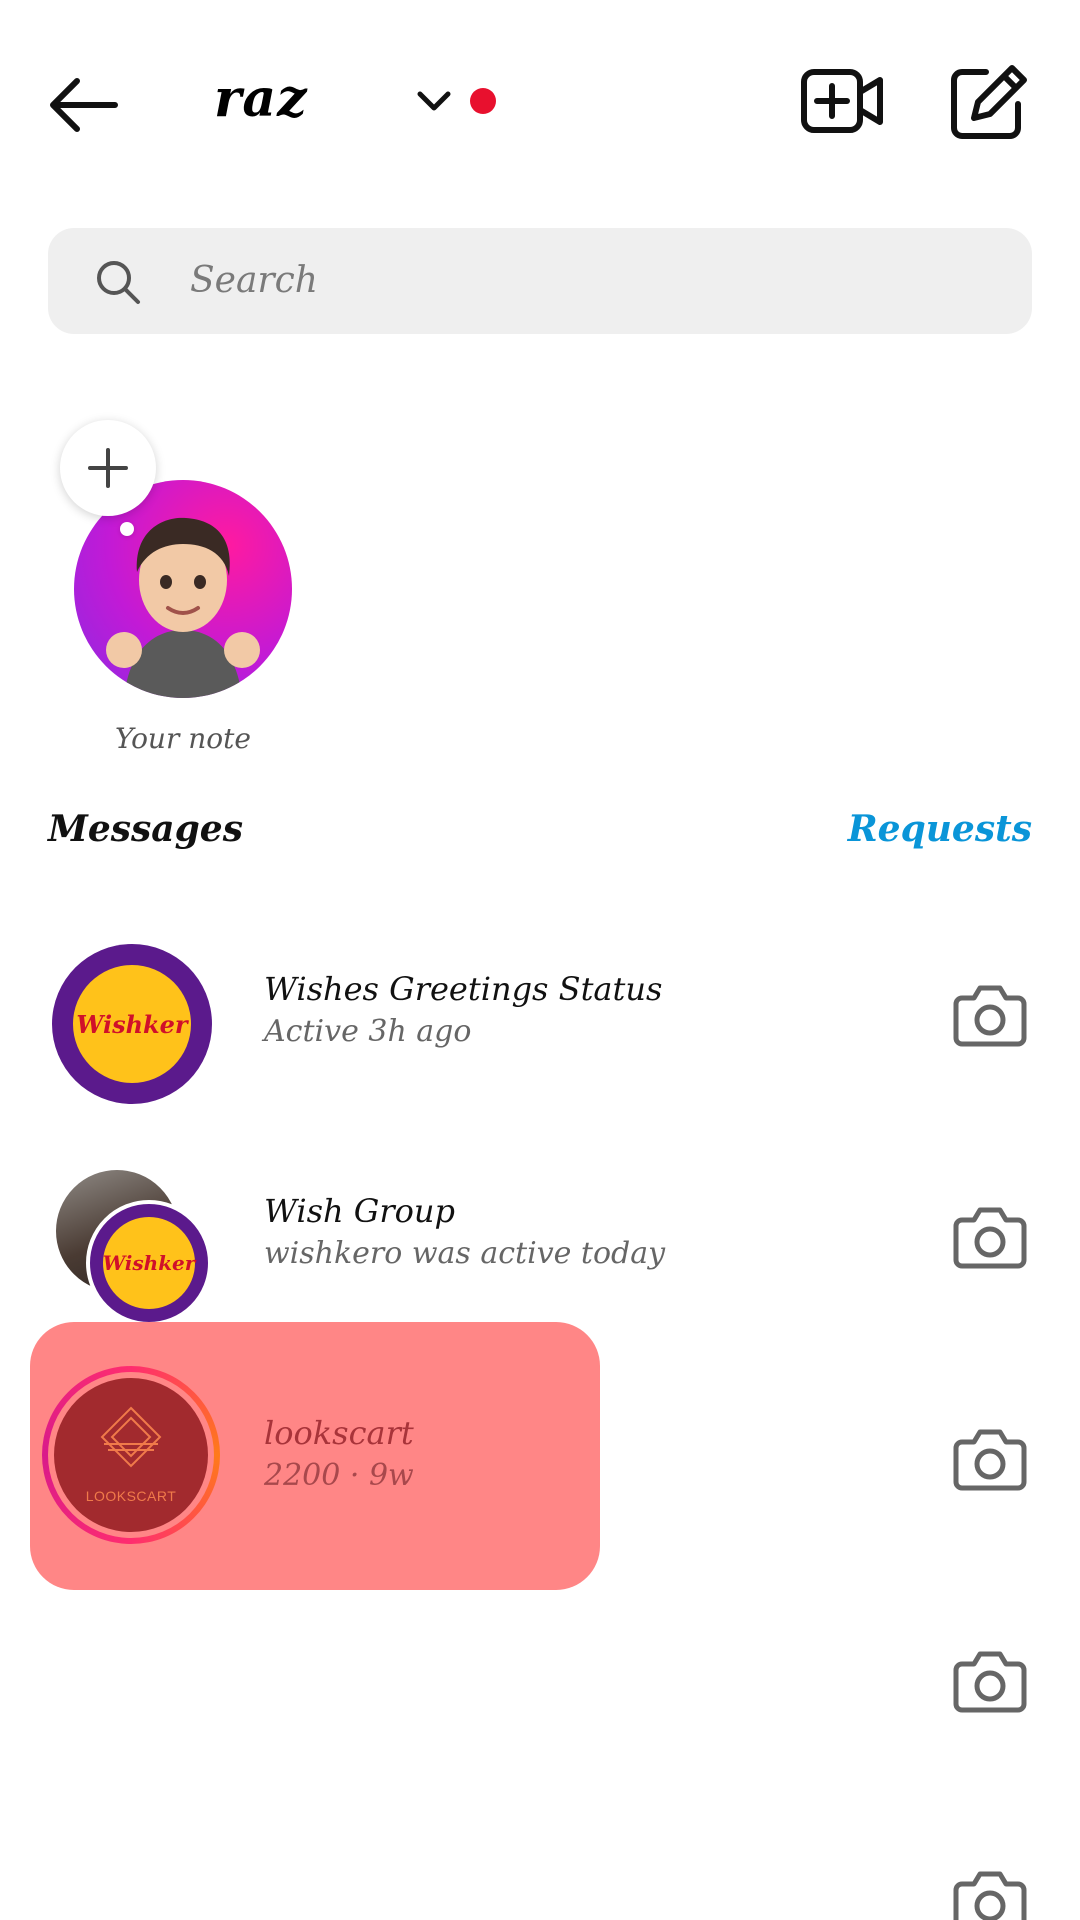  I want to click on diamond-logo-icon, so click(131, 1437).